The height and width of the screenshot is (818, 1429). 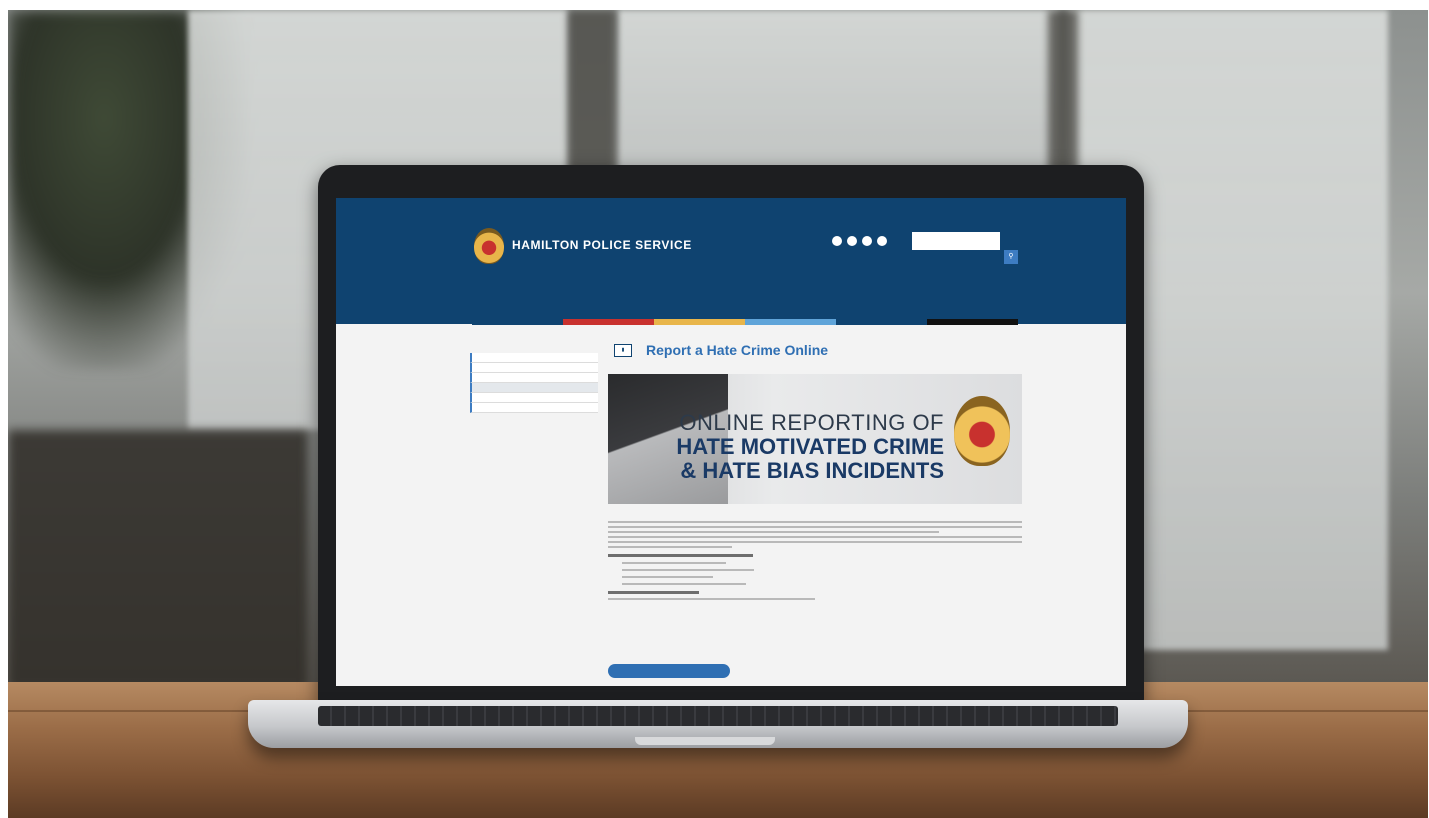 I want to click on window-frame, so click(x=592, y=95).